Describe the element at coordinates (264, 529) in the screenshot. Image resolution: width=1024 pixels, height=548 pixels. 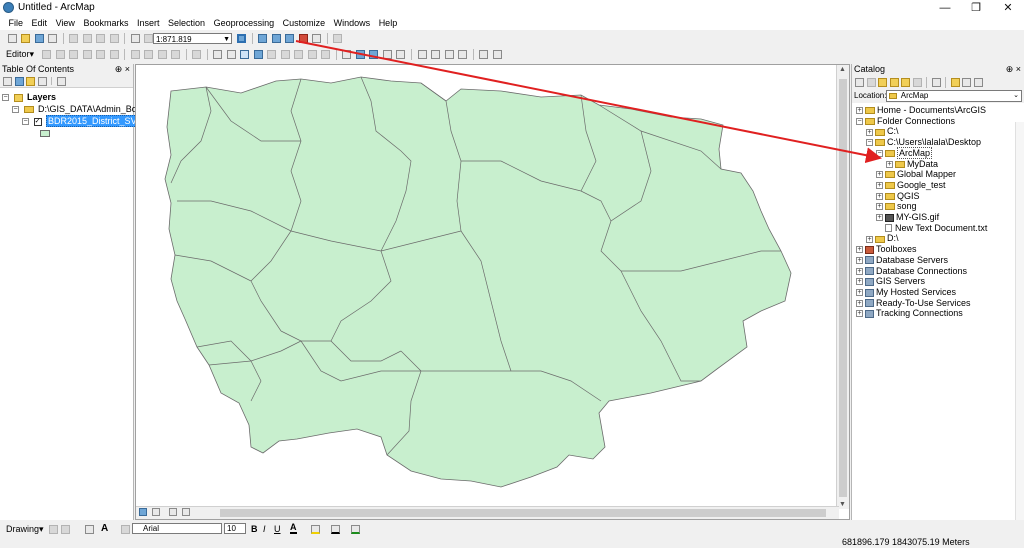
I see `italic-button: I` at that location.